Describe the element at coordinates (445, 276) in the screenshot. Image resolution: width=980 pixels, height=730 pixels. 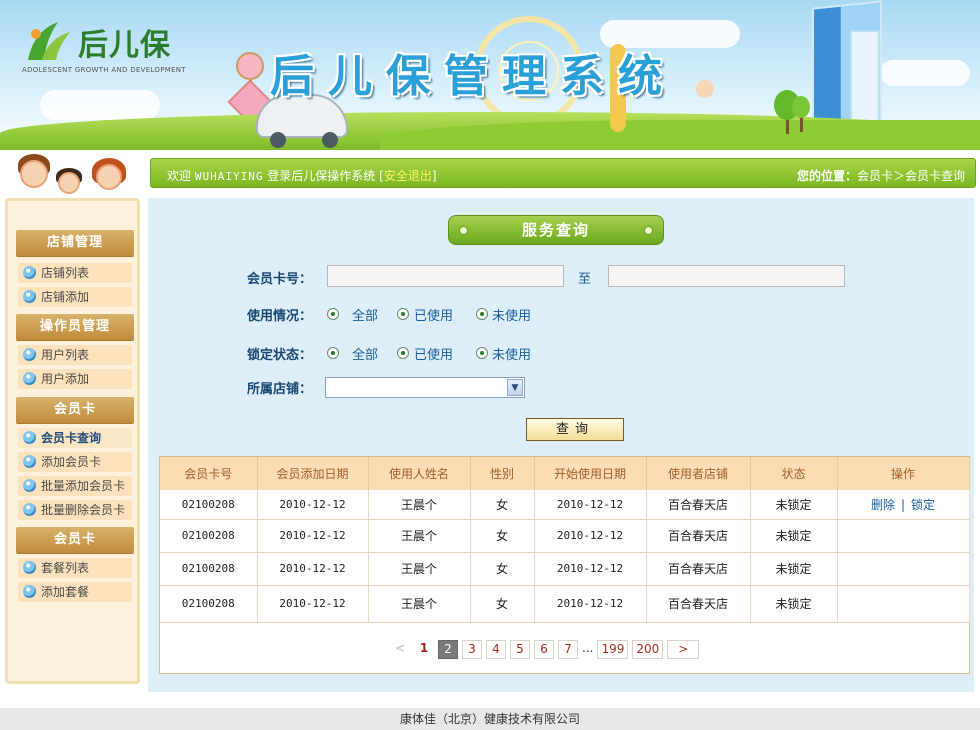
I see `card-number-from-input` at that location.